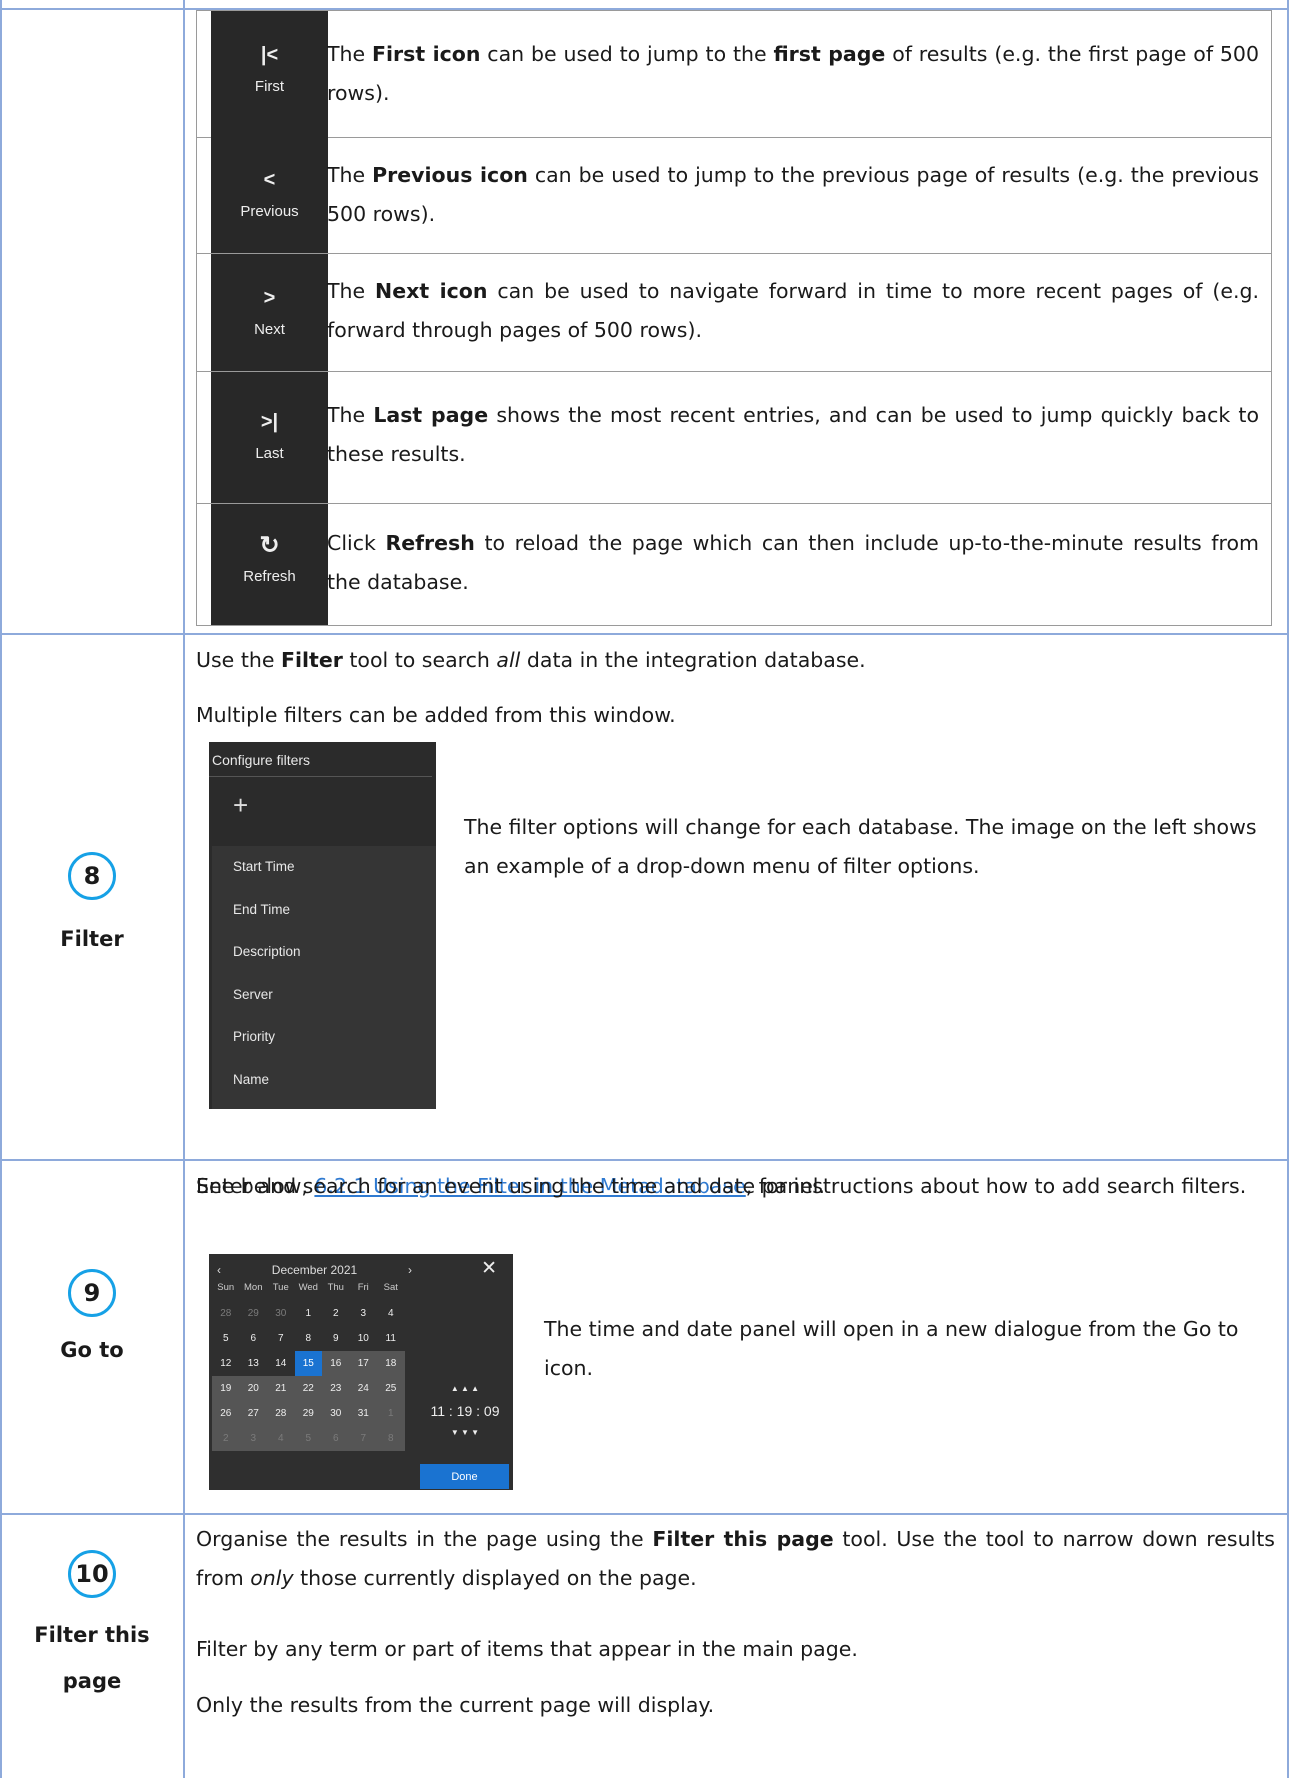 The height and width of the screenshot is (1778, 1289). Describe the element at coordinates (308, 1388) in the screenshot. I see `calendar-day: 22` at that location.